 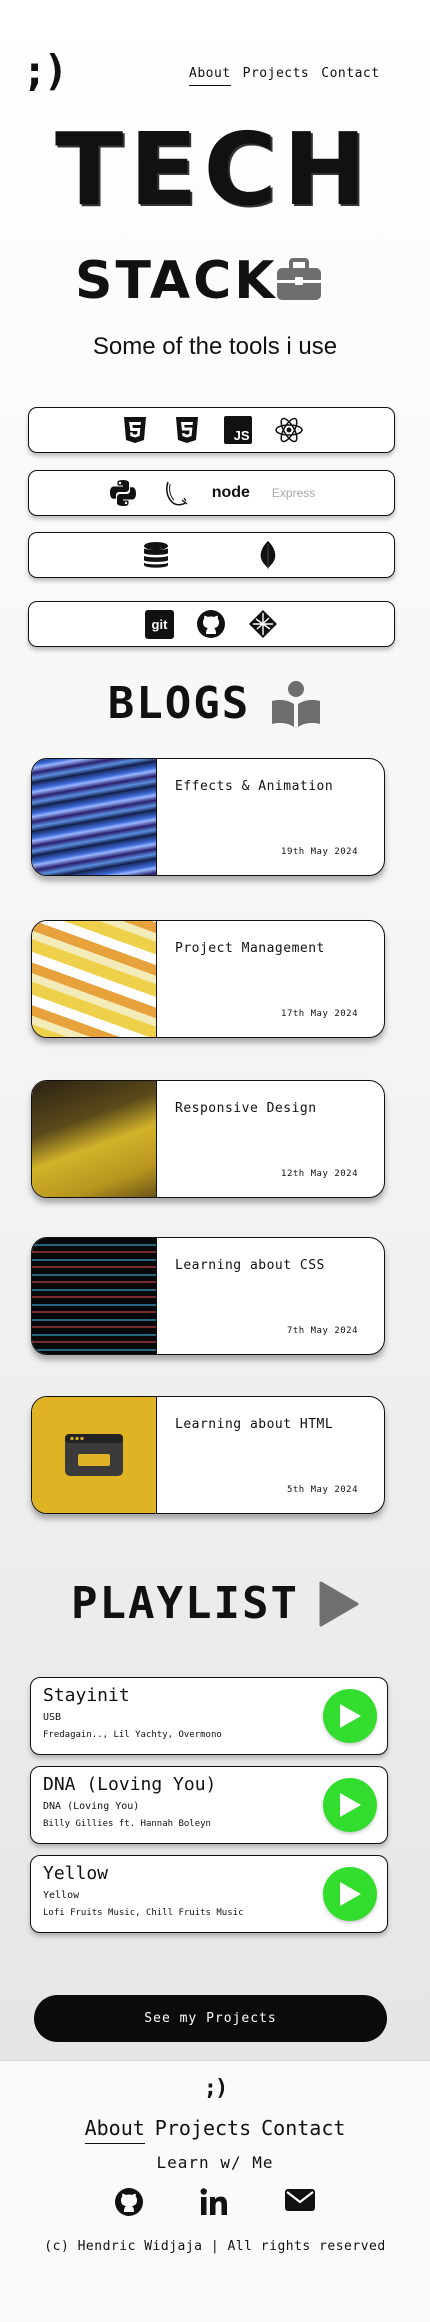 I want to click on nav-projects: Projects, so click(x=276, y=76).